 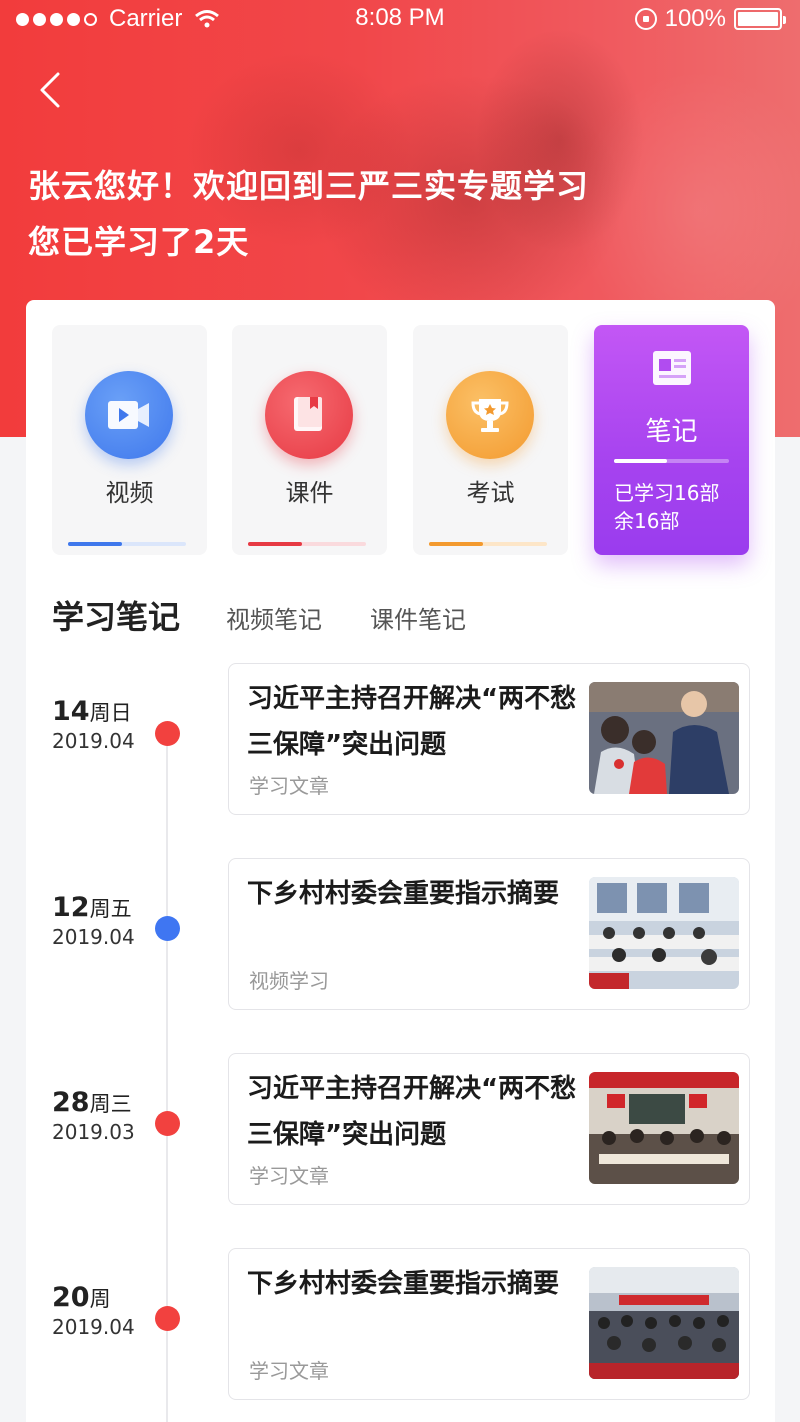 What do you see at coordinates (308, 214) in the screenshot?
I see `greeting: 张云您好！欢迎回到三严三实专题学习 您已学习了2天` at bounding box center [308, 214].